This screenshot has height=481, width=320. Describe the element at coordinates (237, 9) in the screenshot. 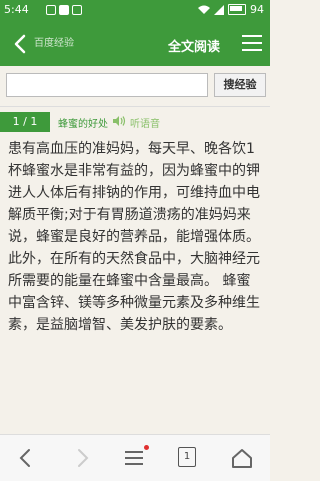

I see `battery-icon` at that location.